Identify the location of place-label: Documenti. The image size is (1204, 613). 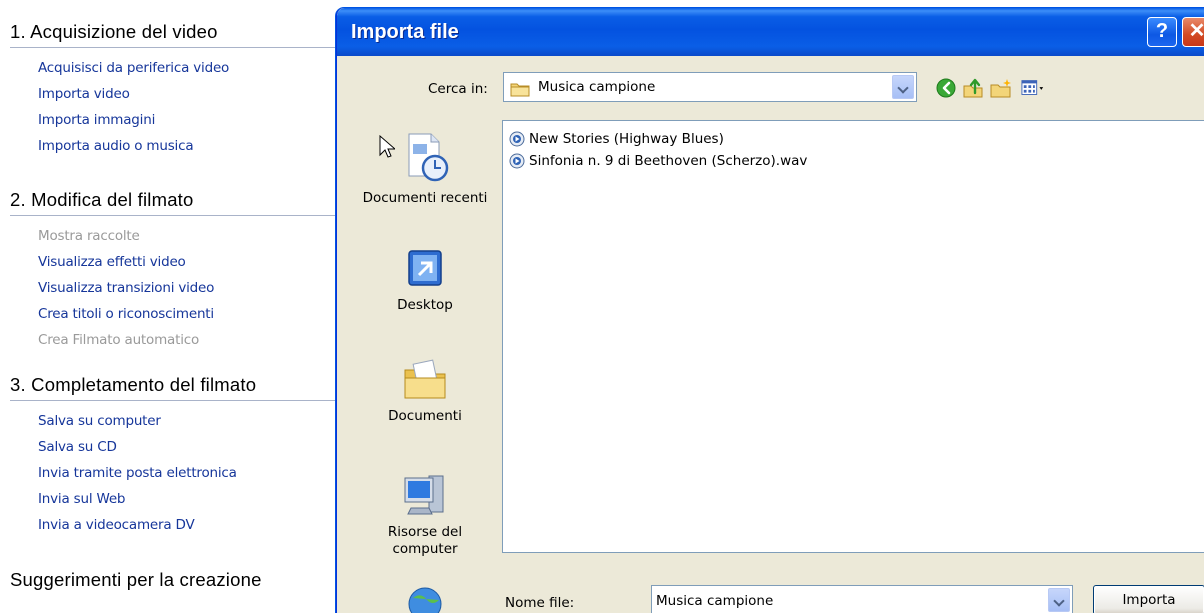
(425, 416).